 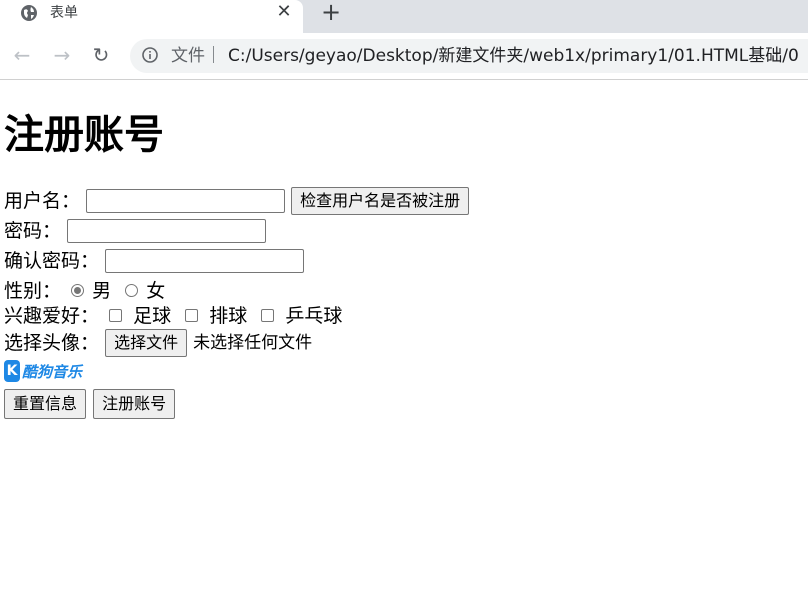 What do you see at coordinates (196, 56) in the screenshot?
I see `file-scheme-label: 文件｜` at bounding box center [196, 56].